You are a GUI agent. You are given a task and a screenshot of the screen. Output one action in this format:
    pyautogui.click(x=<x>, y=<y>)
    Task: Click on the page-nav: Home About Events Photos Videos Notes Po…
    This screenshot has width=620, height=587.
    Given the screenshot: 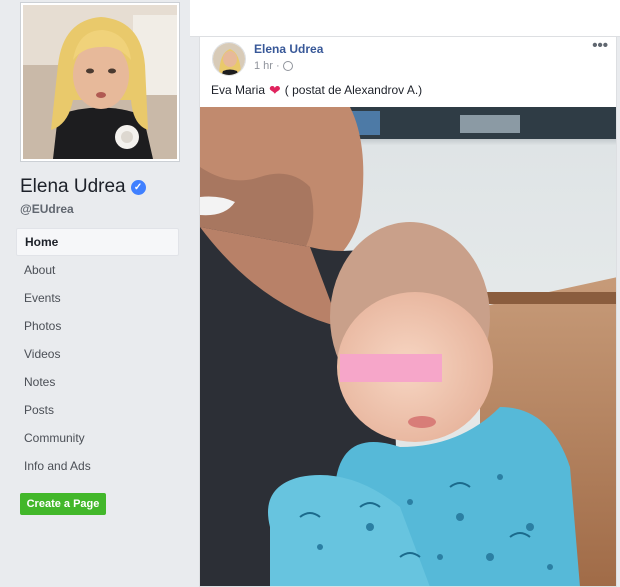 What is the action you would take?
    pyautogui.click(x=97, y=354)
    